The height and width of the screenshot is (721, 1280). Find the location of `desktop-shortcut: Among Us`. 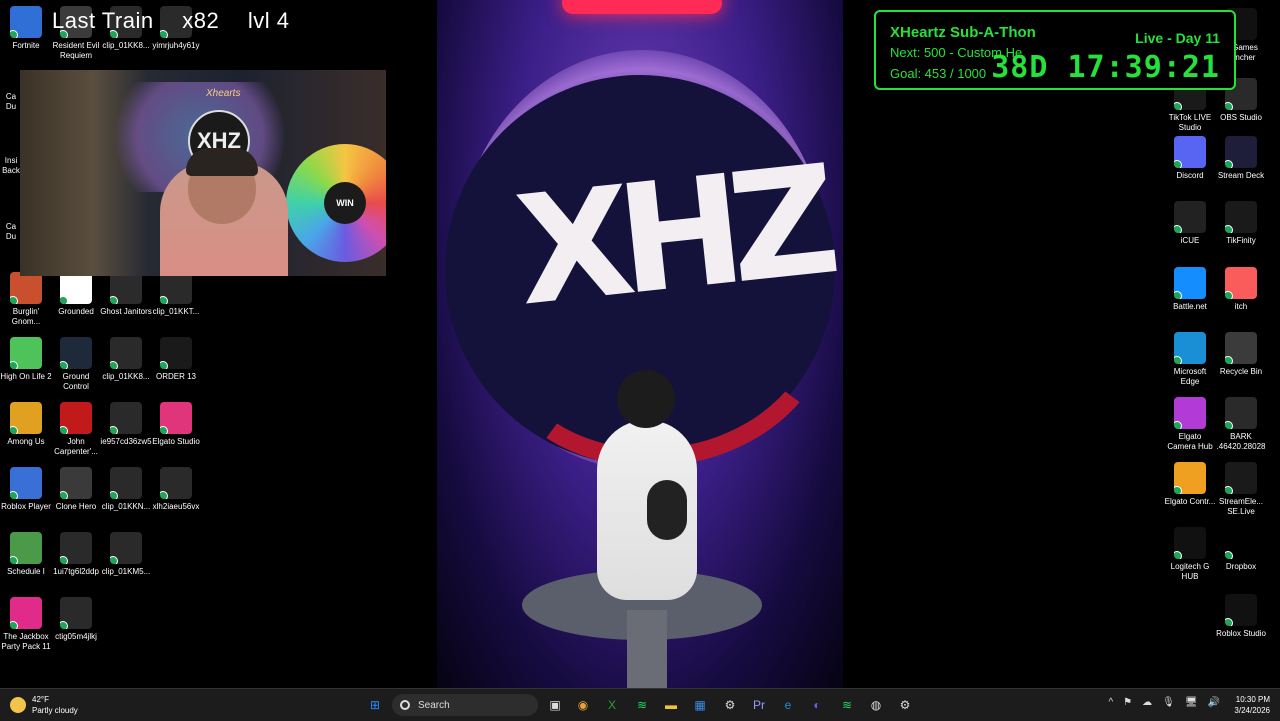

desktop-shortcut: Among Us is located at coordinates (26, 424).